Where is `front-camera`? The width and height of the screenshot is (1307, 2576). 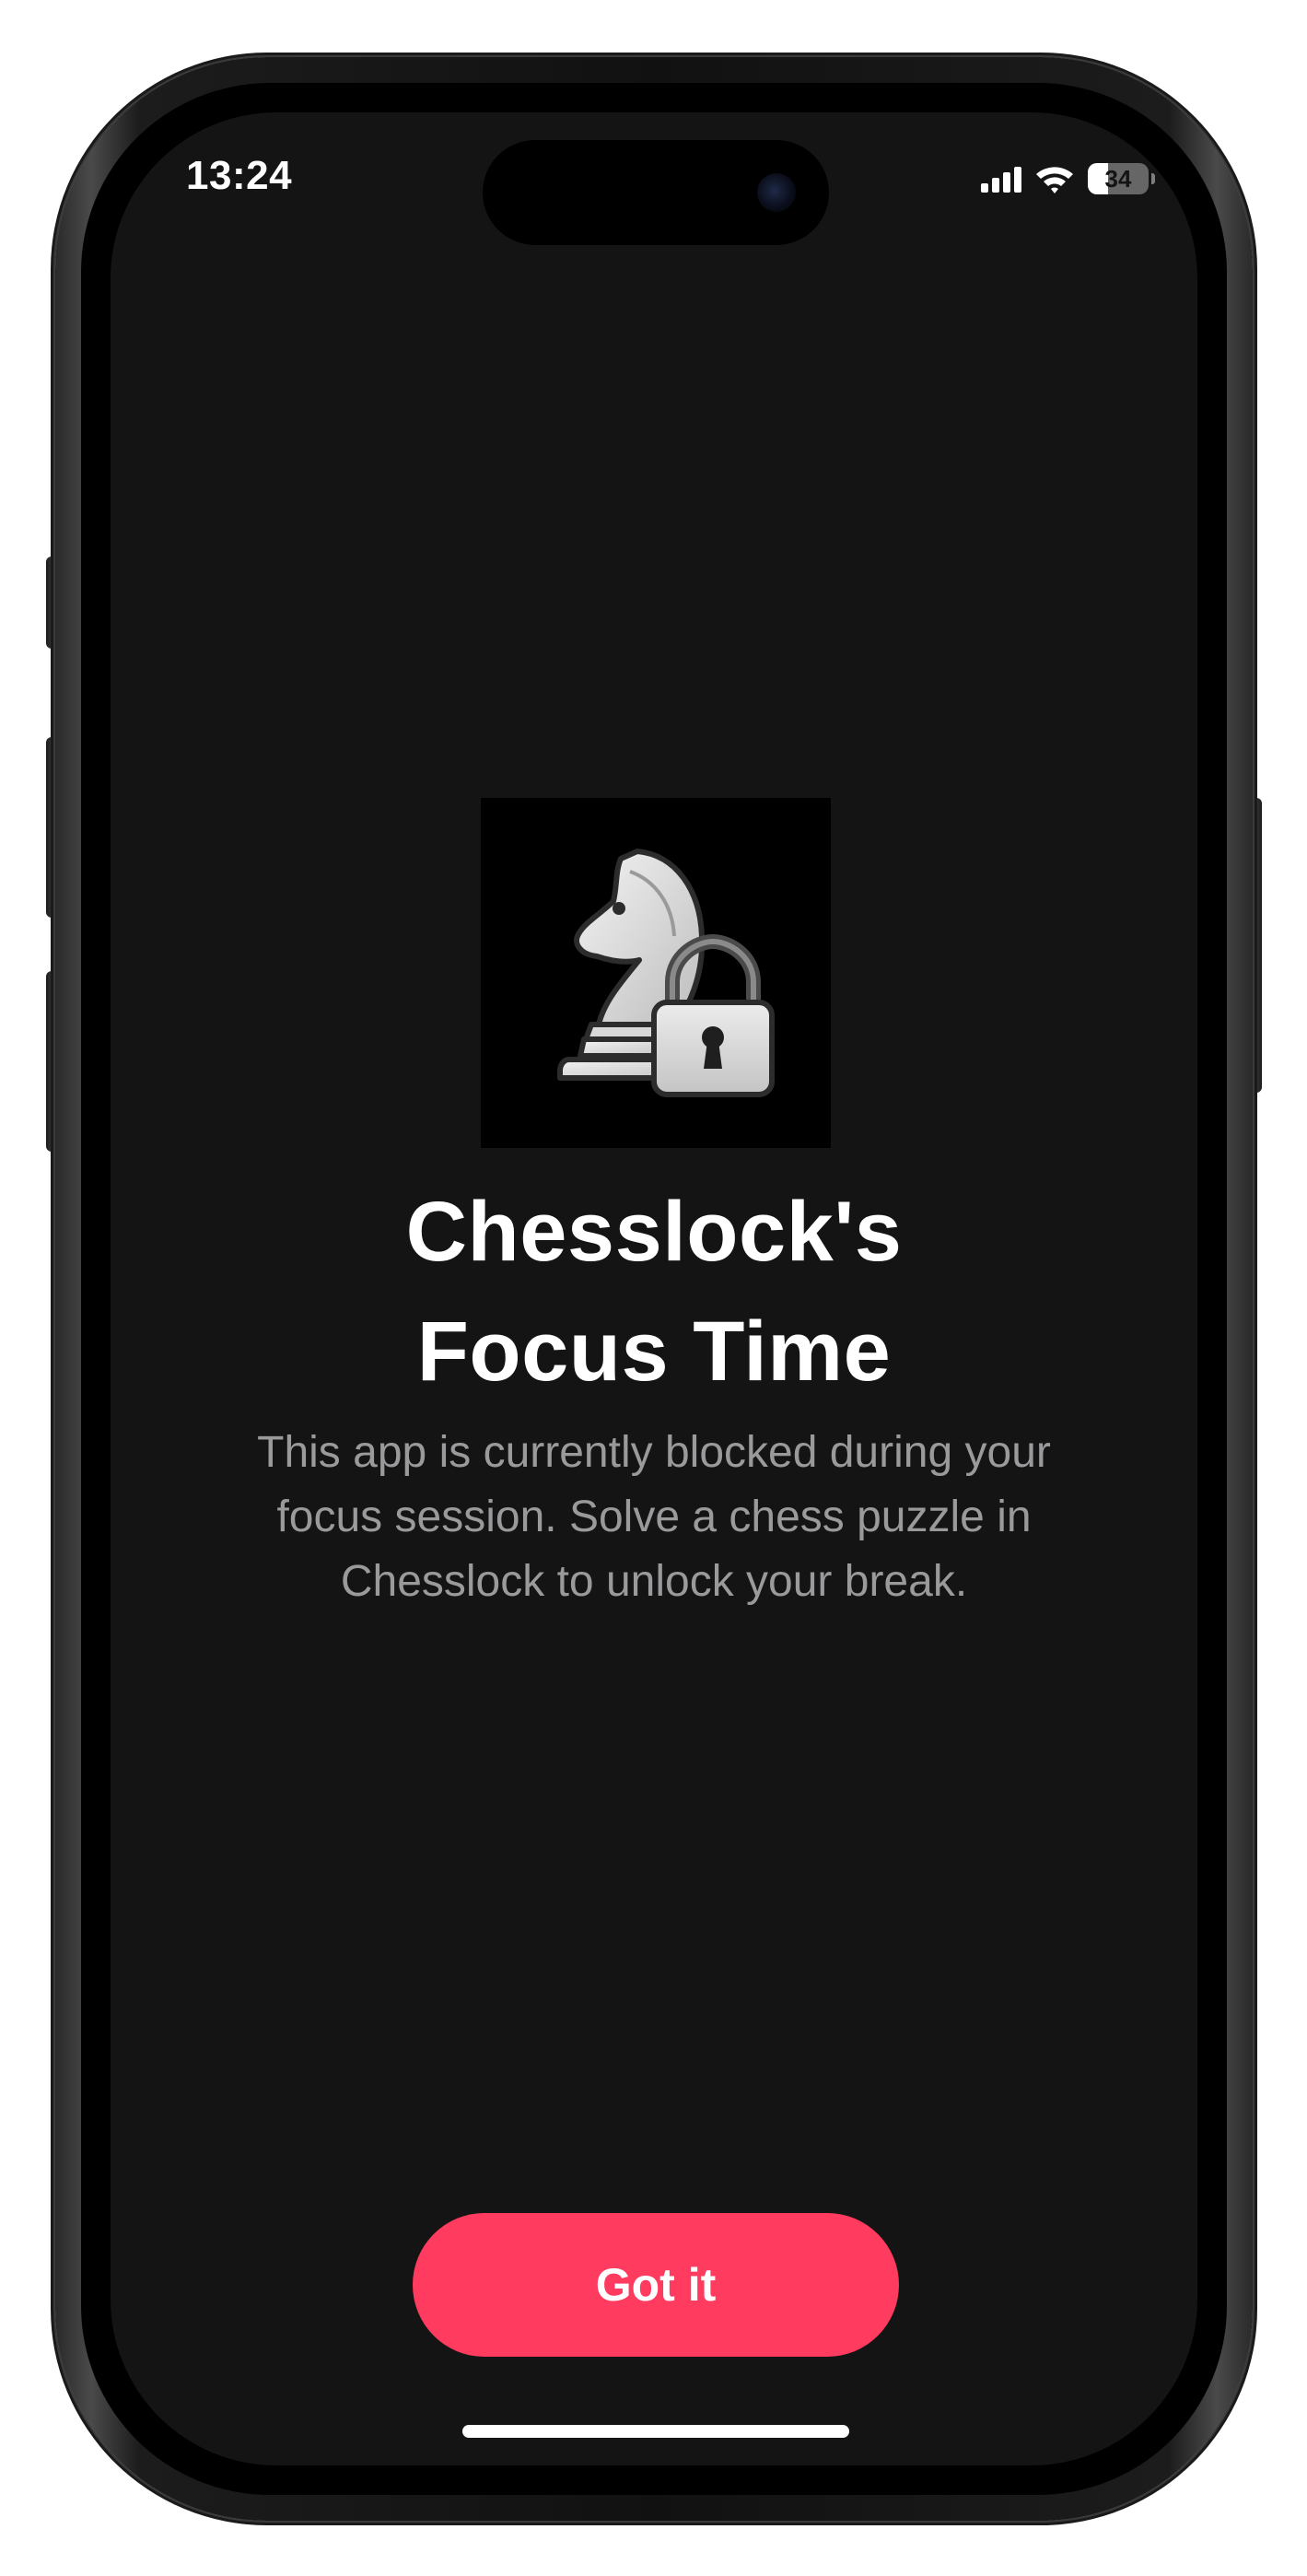
front-camera is located at coordinates (777, 192).